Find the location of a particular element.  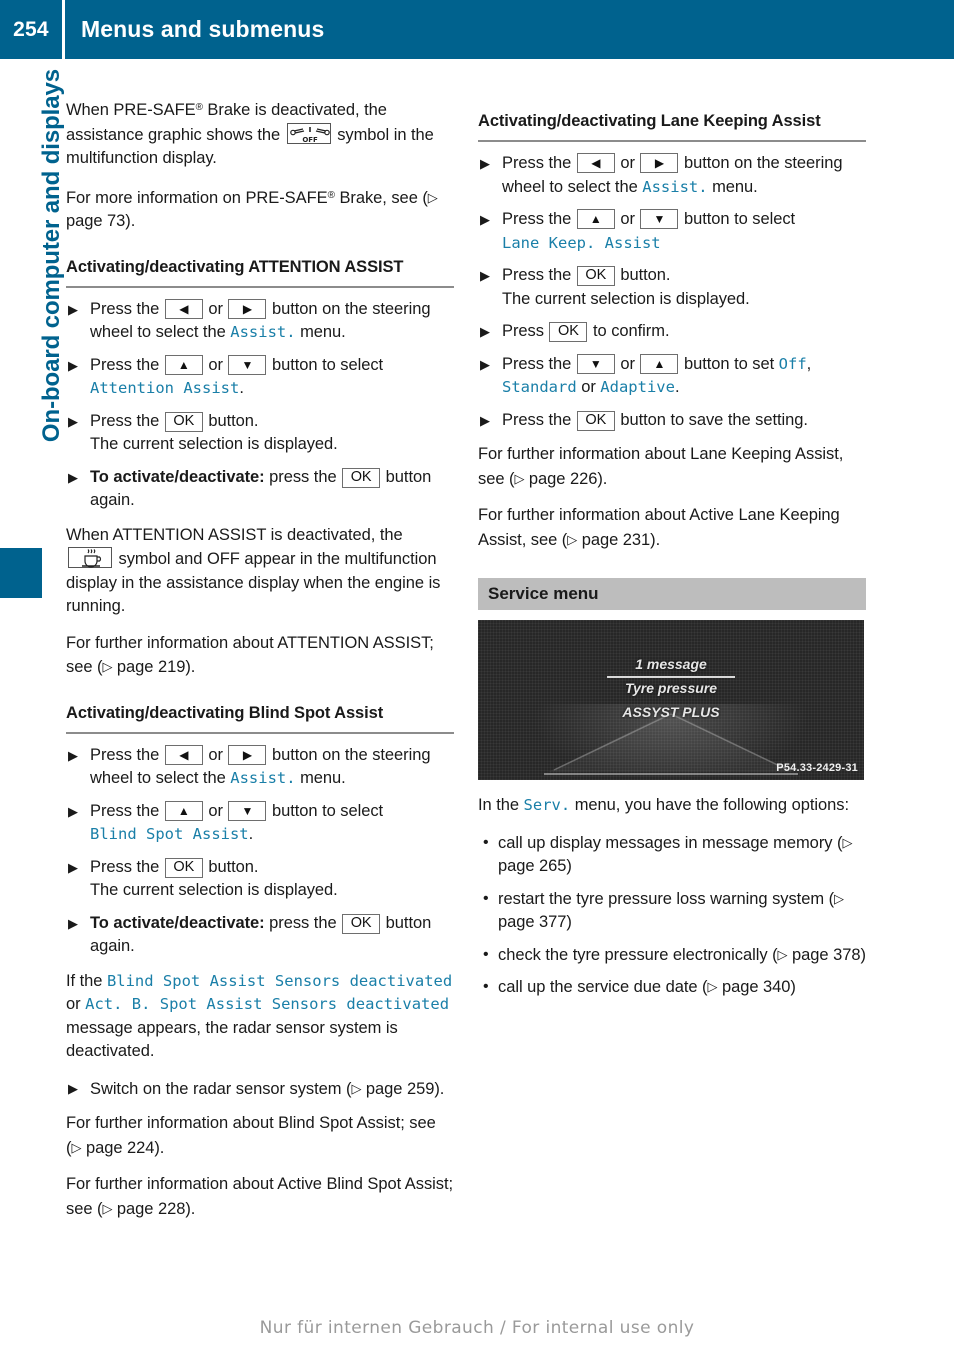

text-run: press the is located at coordinates (303, 476).